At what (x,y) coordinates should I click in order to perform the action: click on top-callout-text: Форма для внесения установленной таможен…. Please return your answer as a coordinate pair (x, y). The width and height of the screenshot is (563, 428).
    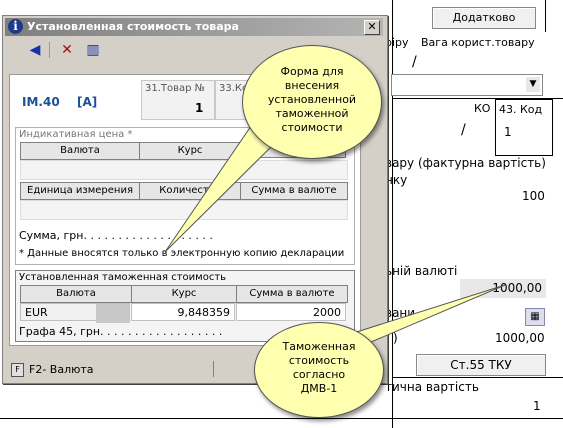
    Looking at the image, I should click on (312, 99).